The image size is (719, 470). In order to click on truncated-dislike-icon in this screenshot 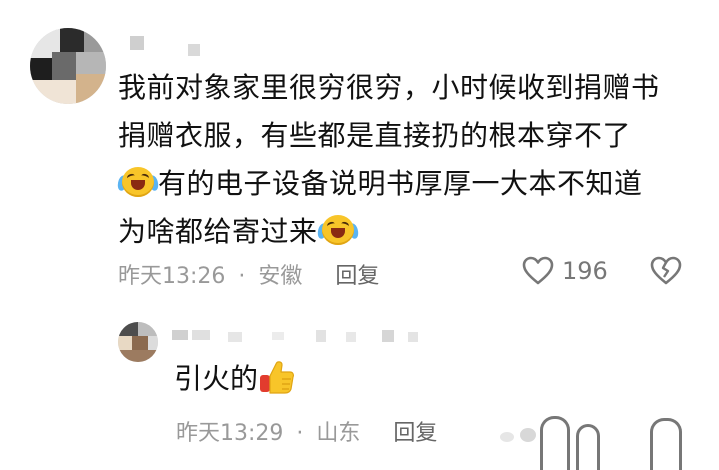, I will do `click(666, 444)`.